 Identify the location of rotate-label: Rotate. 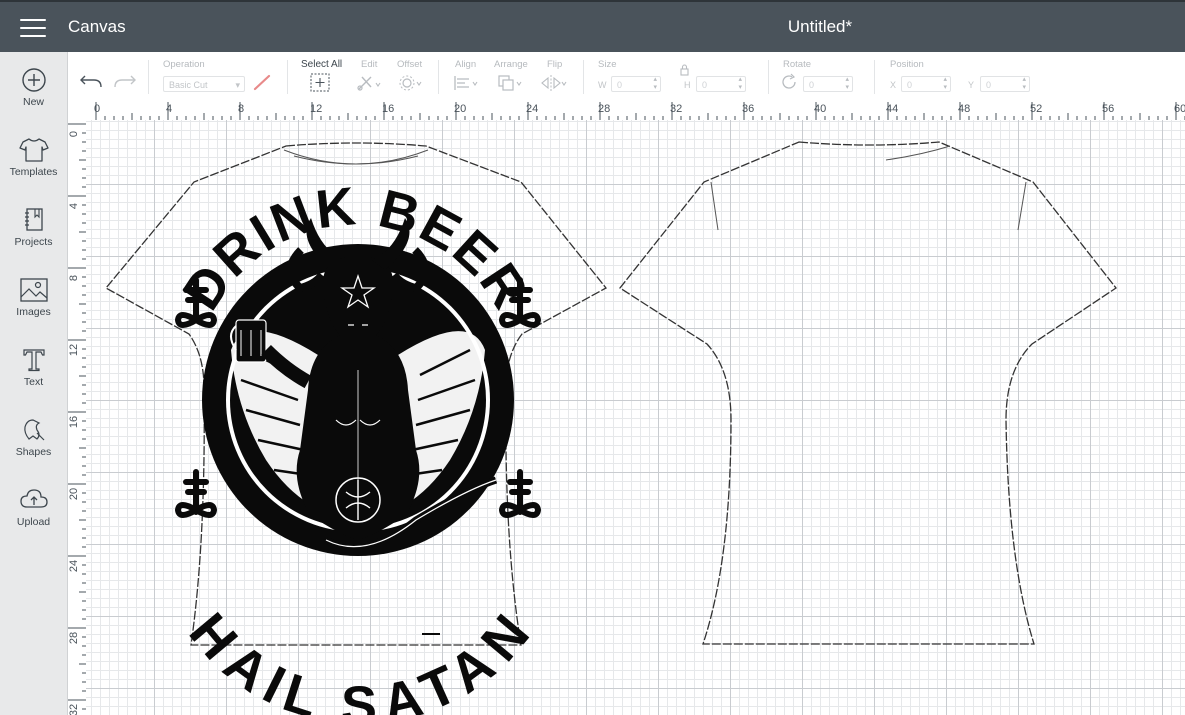
(797, 64).